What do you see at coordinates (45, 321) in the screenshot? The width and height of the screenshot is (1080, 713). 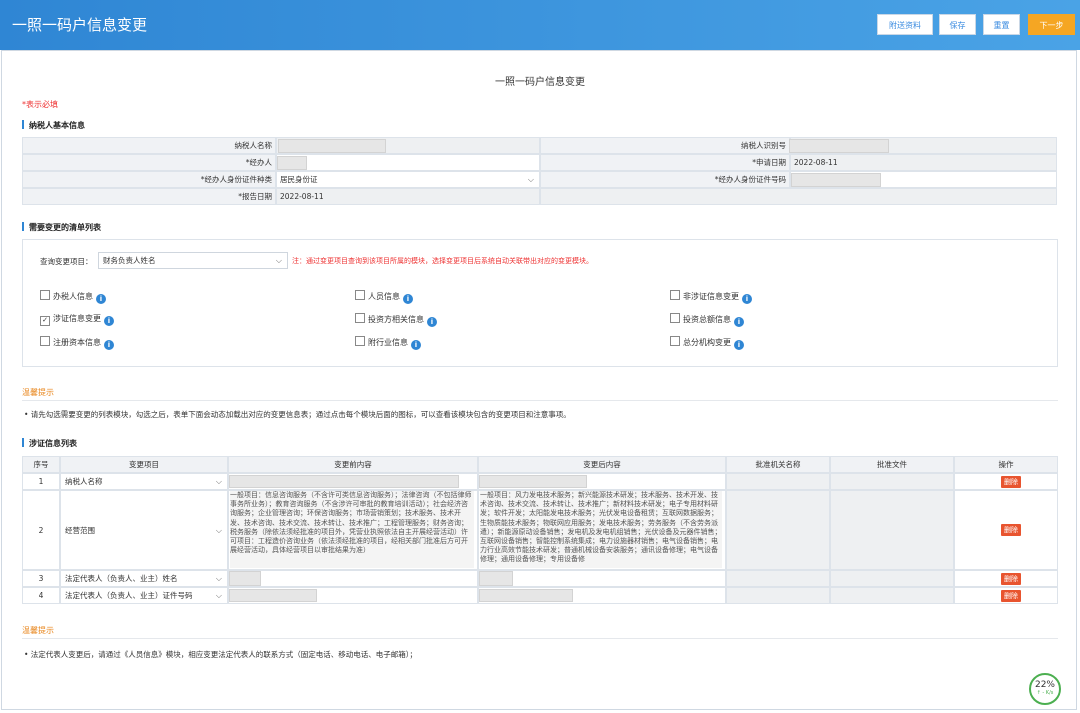 I see `checkbox-checked: ✓` at bounding box center [45, 321].